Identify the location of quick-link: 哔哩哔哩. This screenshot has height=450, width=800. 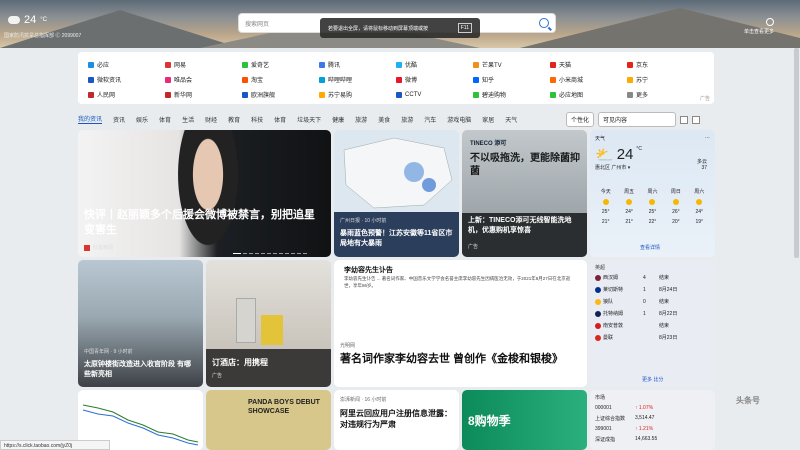
(357, 79).